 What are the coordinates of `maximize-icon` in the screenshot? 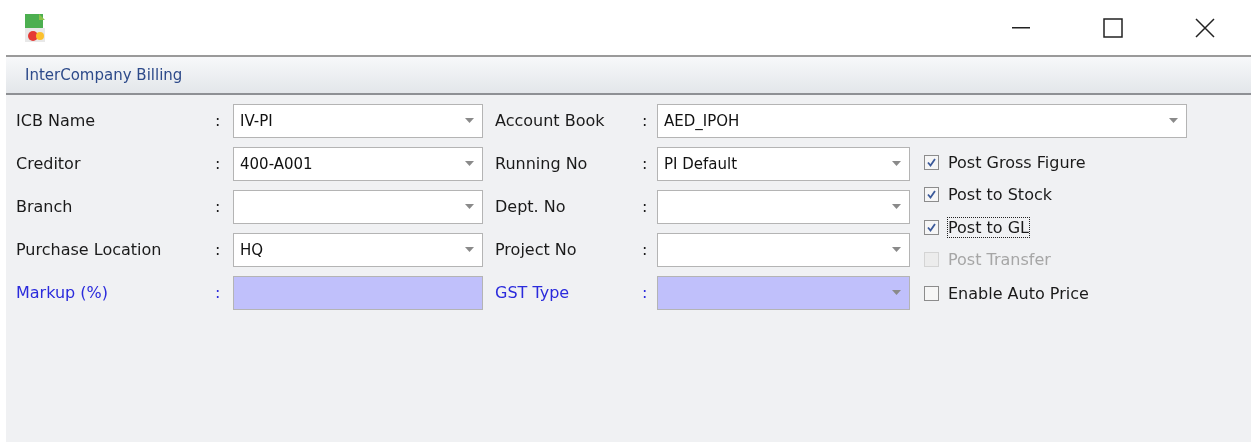 It's located at (1113, 27).